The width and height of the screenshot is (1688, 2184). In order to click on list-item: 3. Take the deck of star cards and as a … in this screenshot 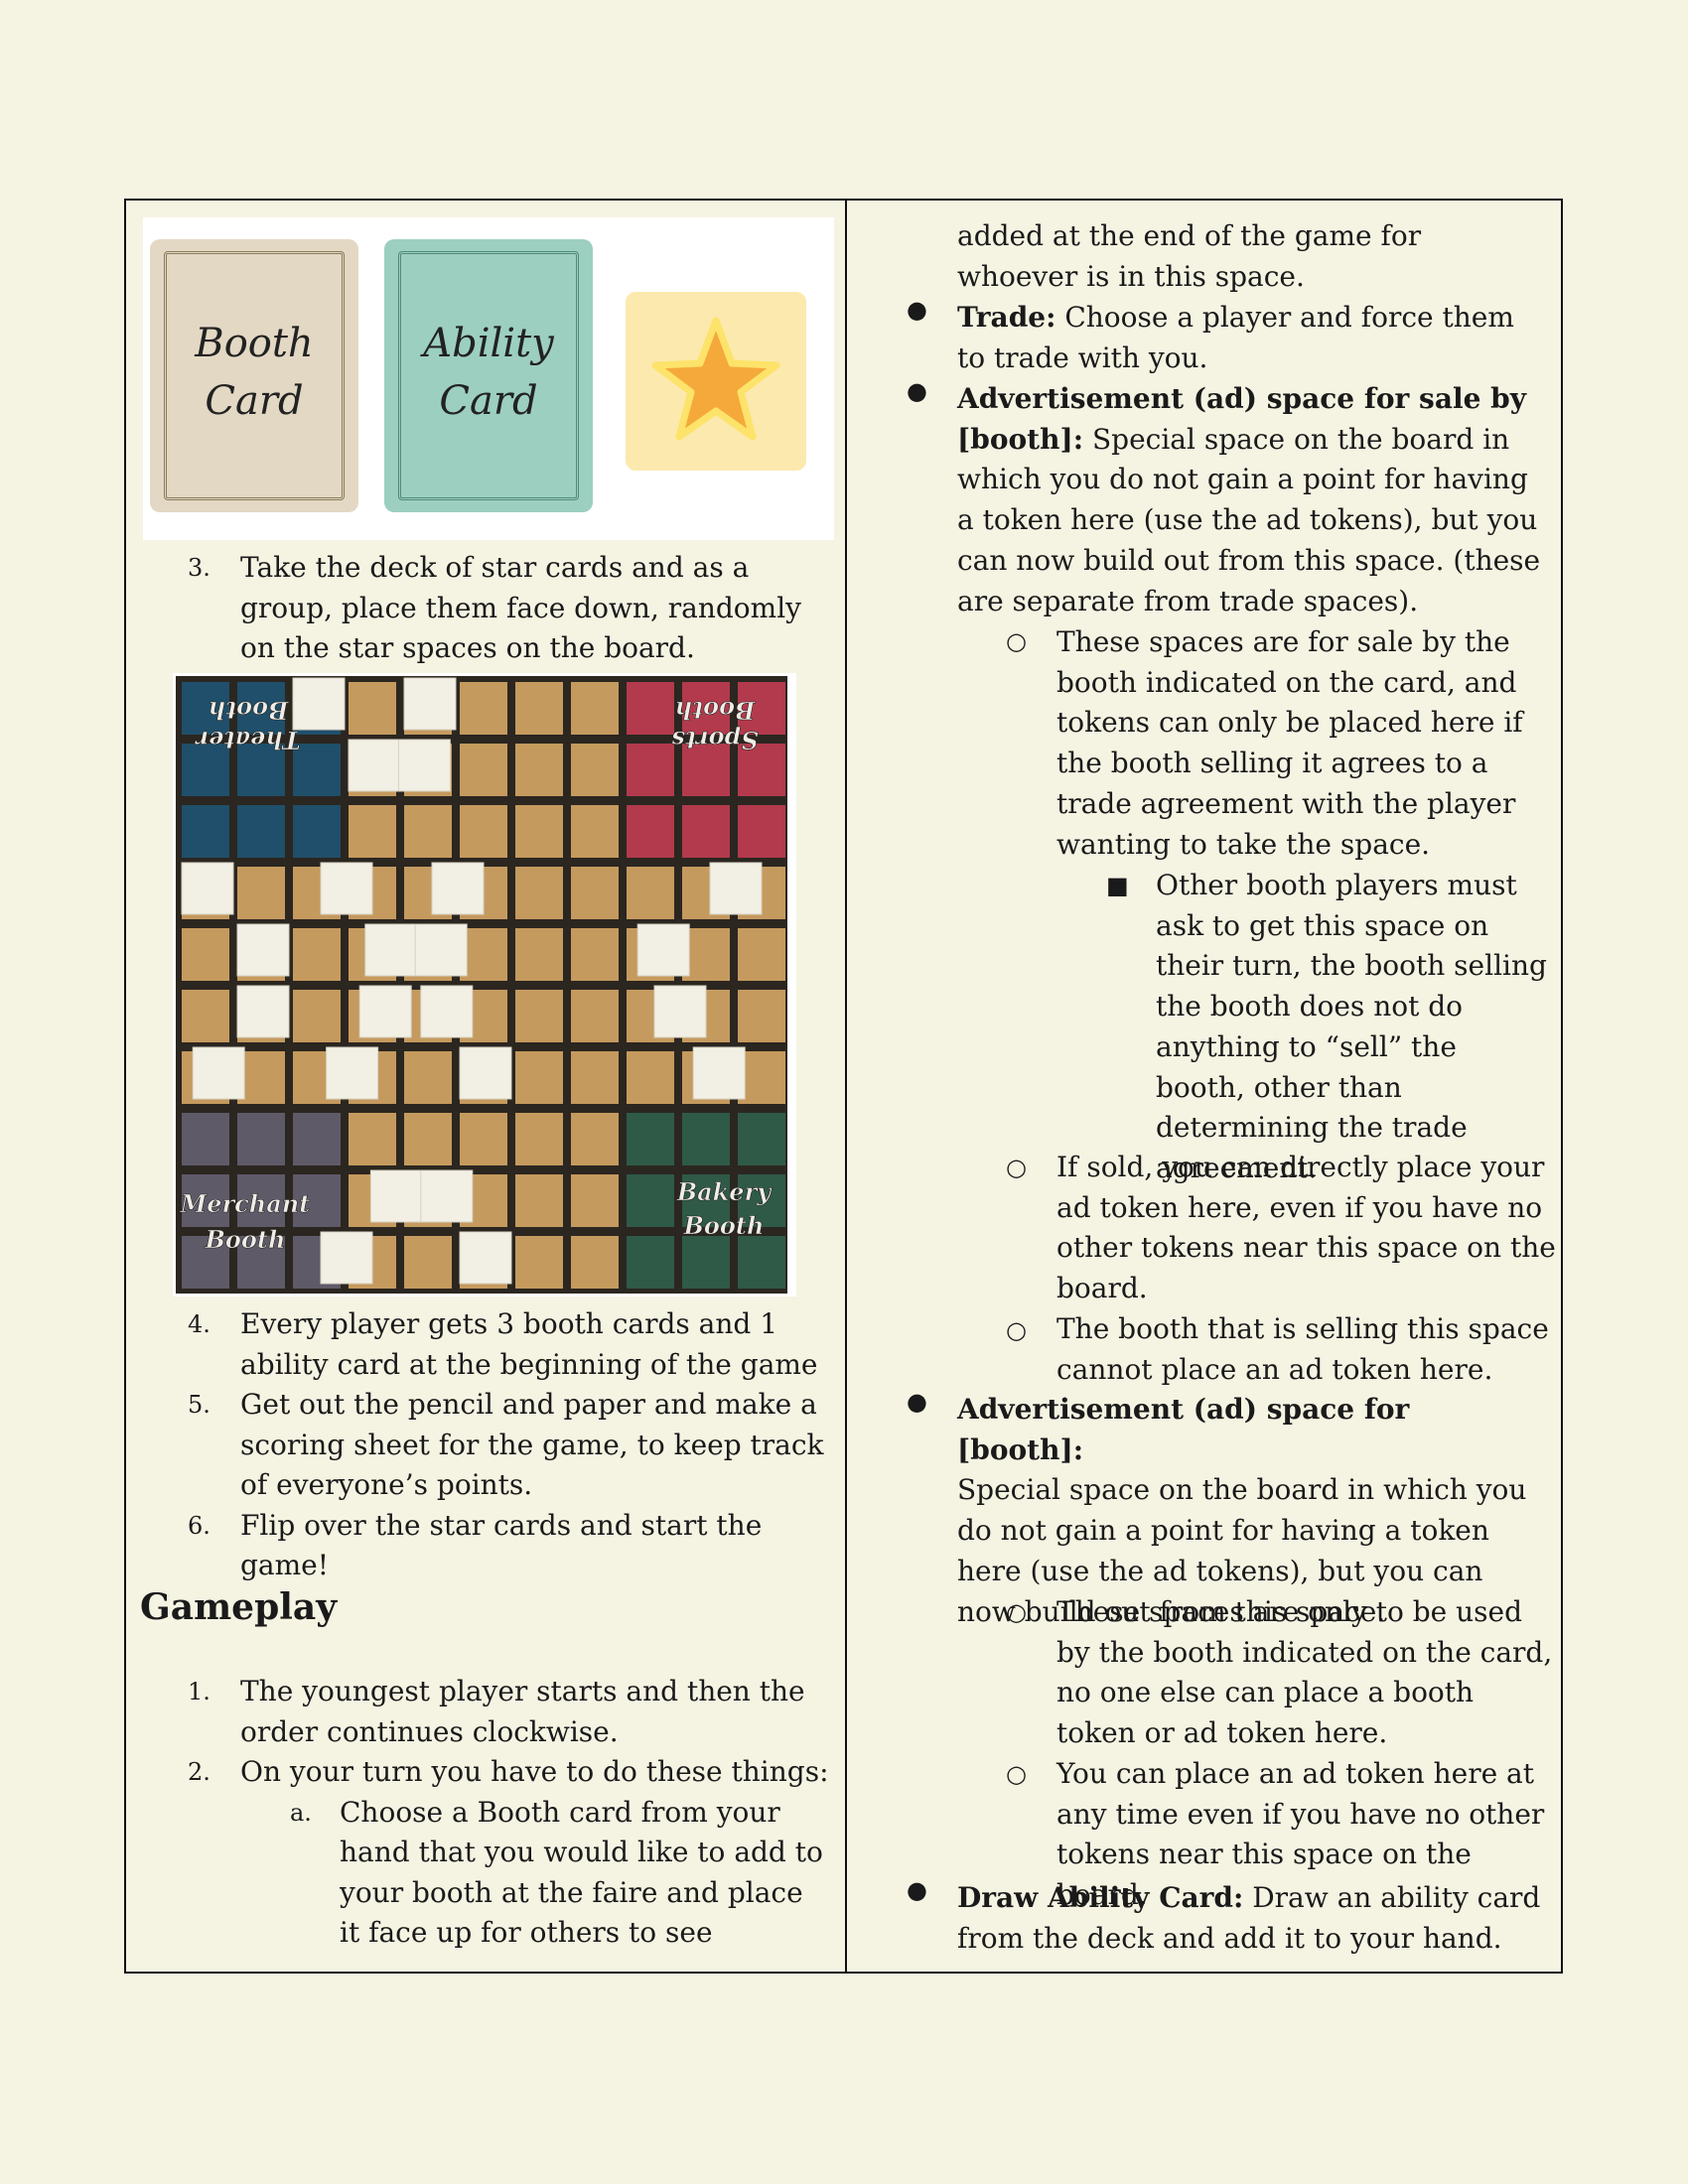, I will do `click(485, 608)`.